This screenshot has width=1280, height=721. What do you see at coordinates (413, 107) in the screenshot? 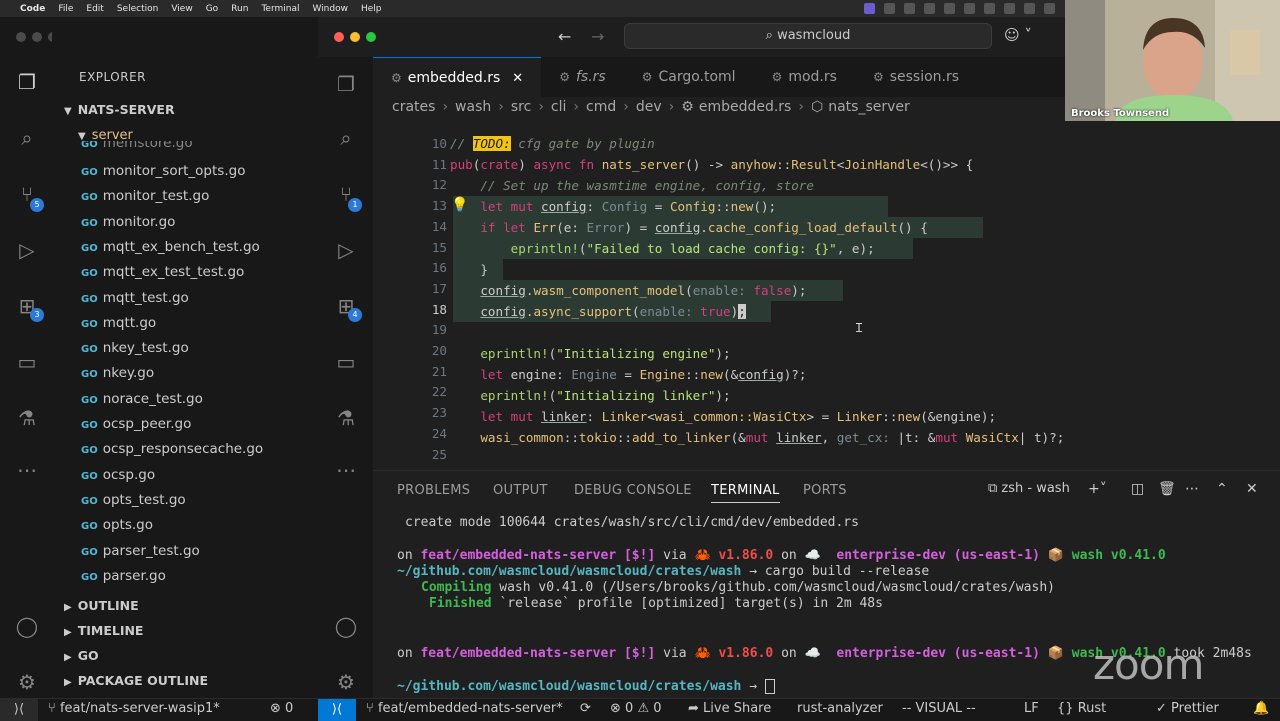
I see `breadcrumb-item: crates` at bounding box center [413, 107].